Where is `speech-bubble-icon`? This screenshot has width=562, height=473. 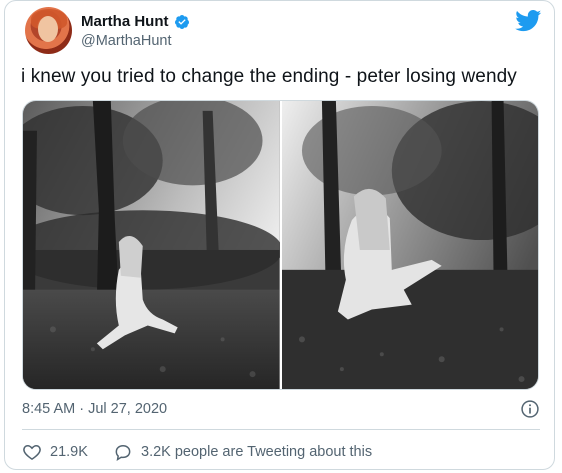 speech-bubble-icon is located at coordinates (123, 453).